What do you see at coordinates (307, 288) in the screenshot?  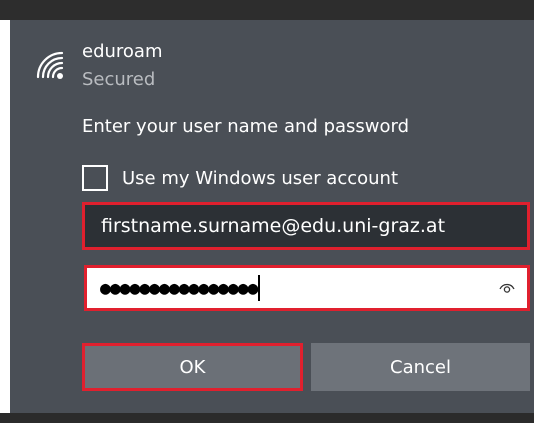 I see `password-field: ●●●●●●●●●●●●●●●●` at bounding box center [307, 288].